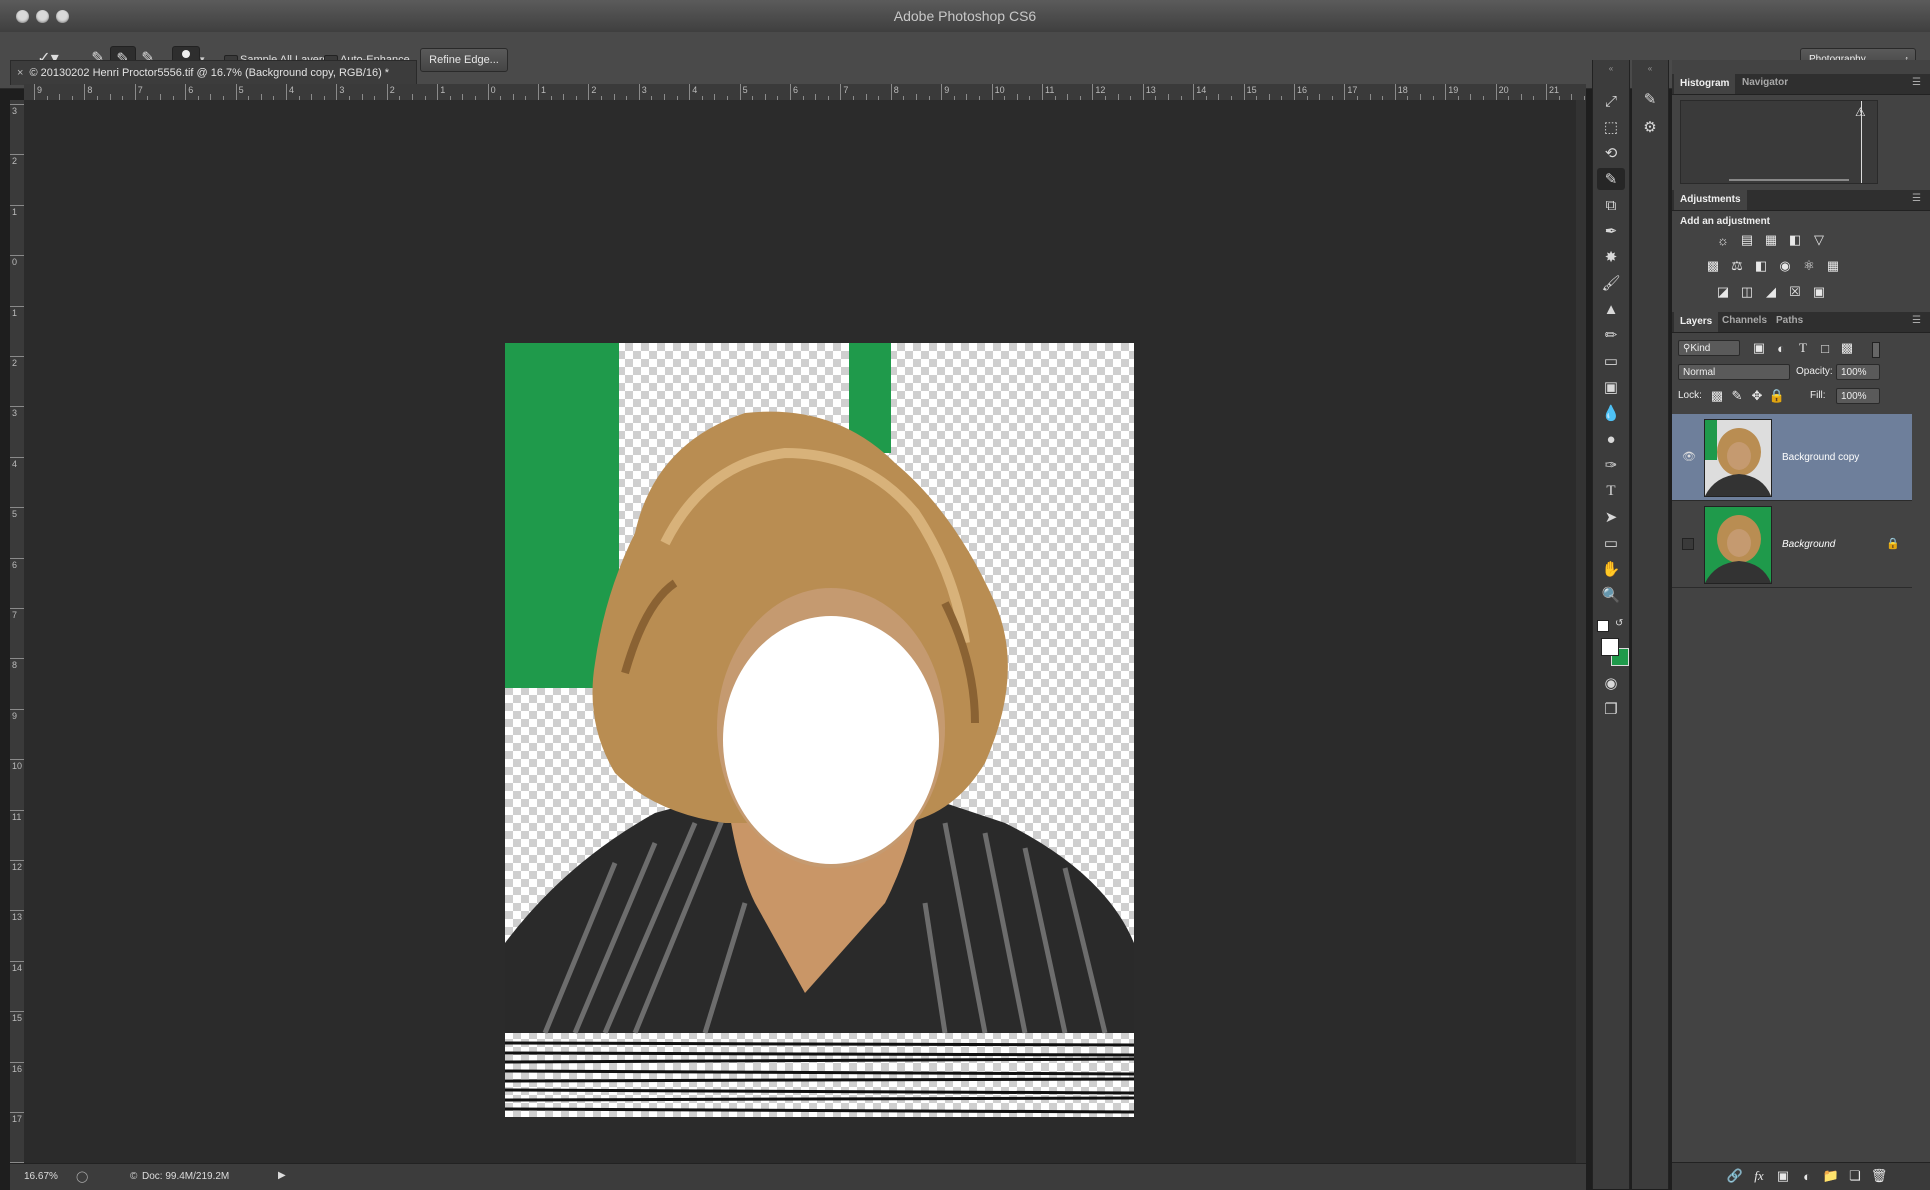 This screenshot has width=1930, height=1190. Describe the element at coordinates (1611, 709) in the screenshot. I see `screen-mode-icon: ❐` at that location.